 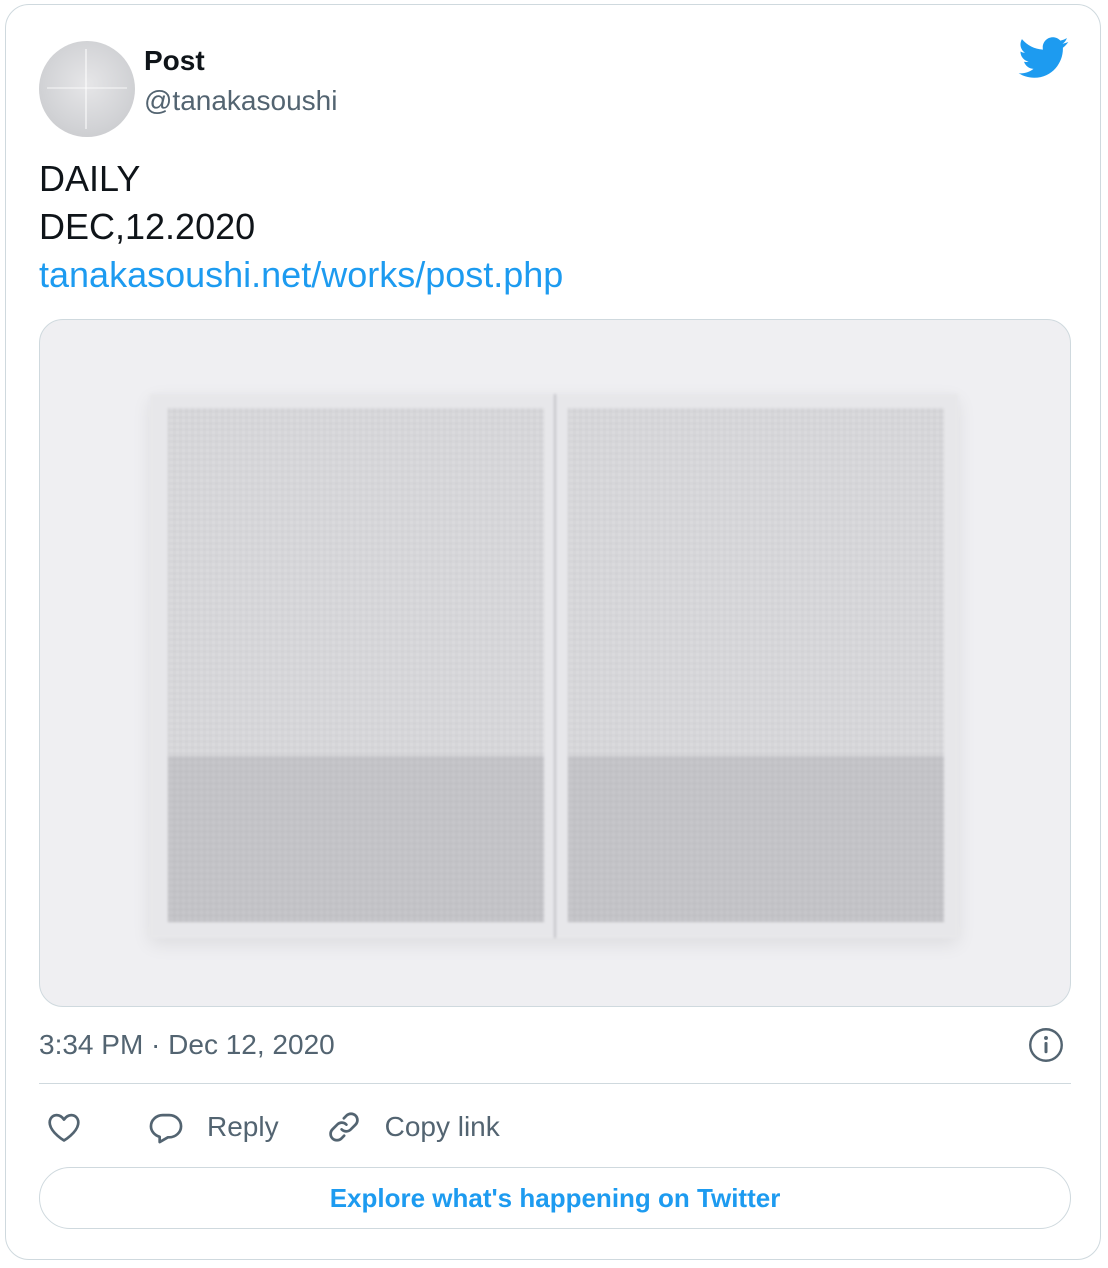 I want to click on author-handle: @tanakasoushi, so click(x=240, y=101).